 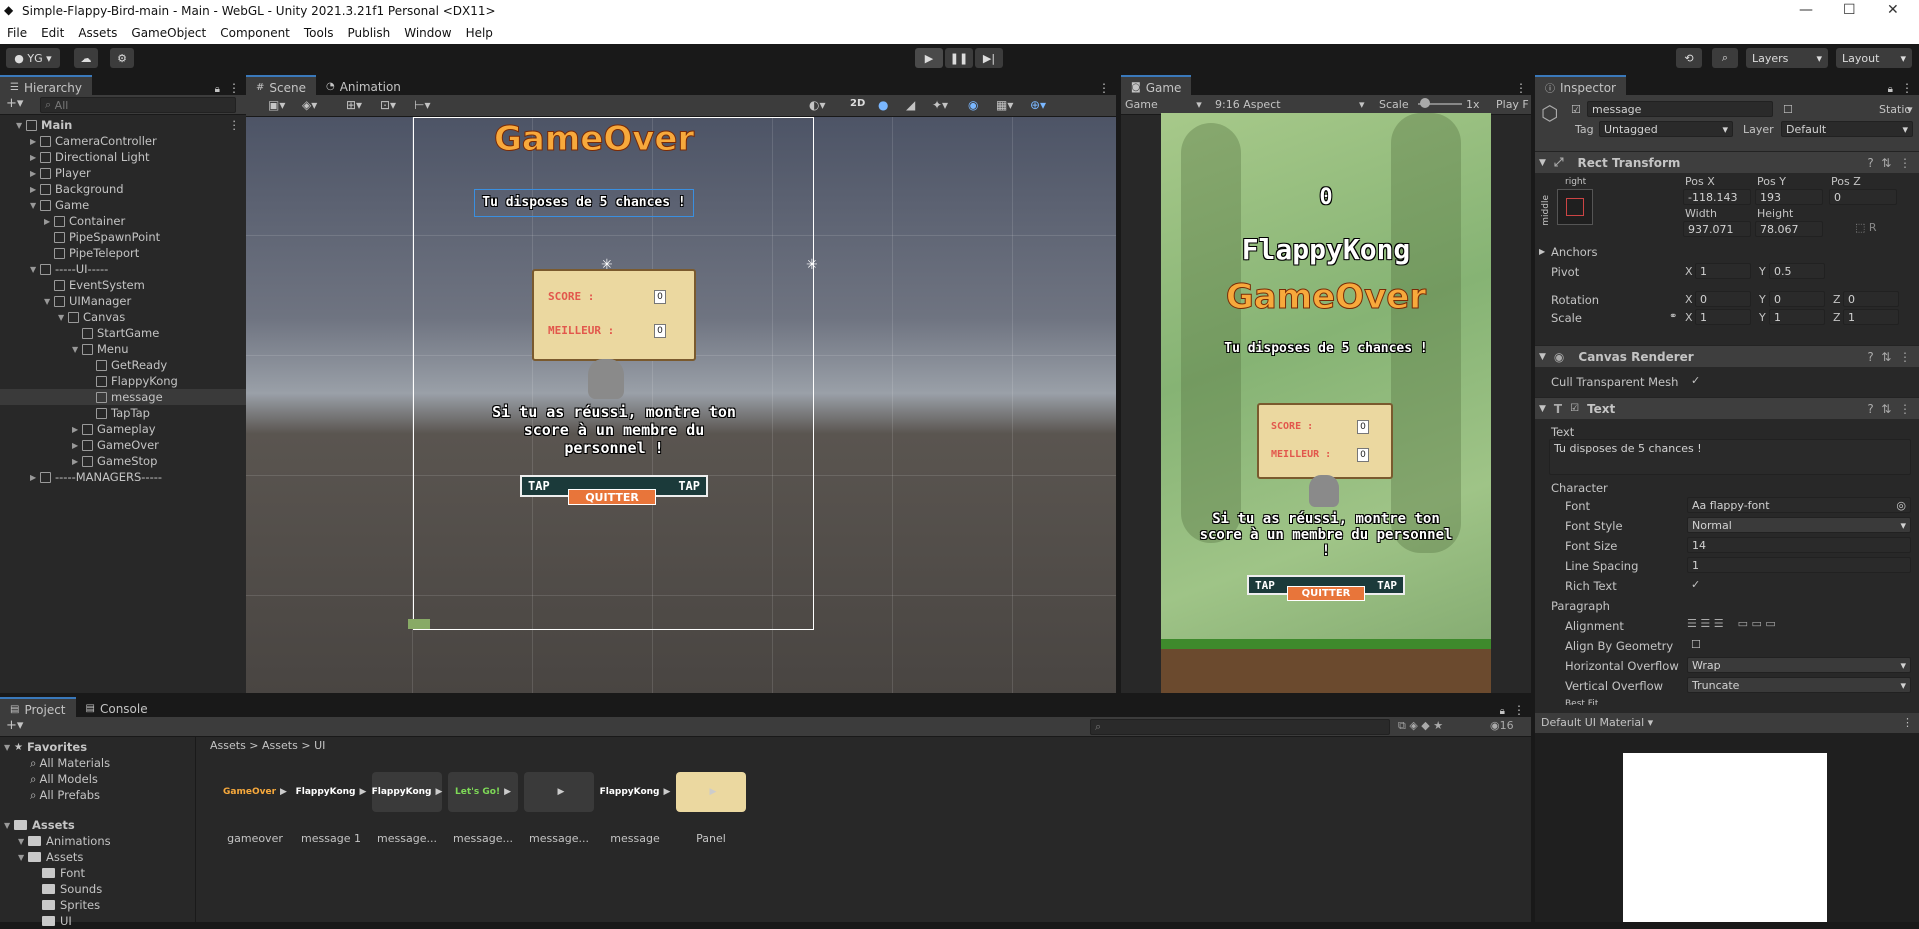 What do you see at coordinates (1788, 109) in the screenshot?
I see `static-checkbox: ☐` at bounding box center [1788, 109].